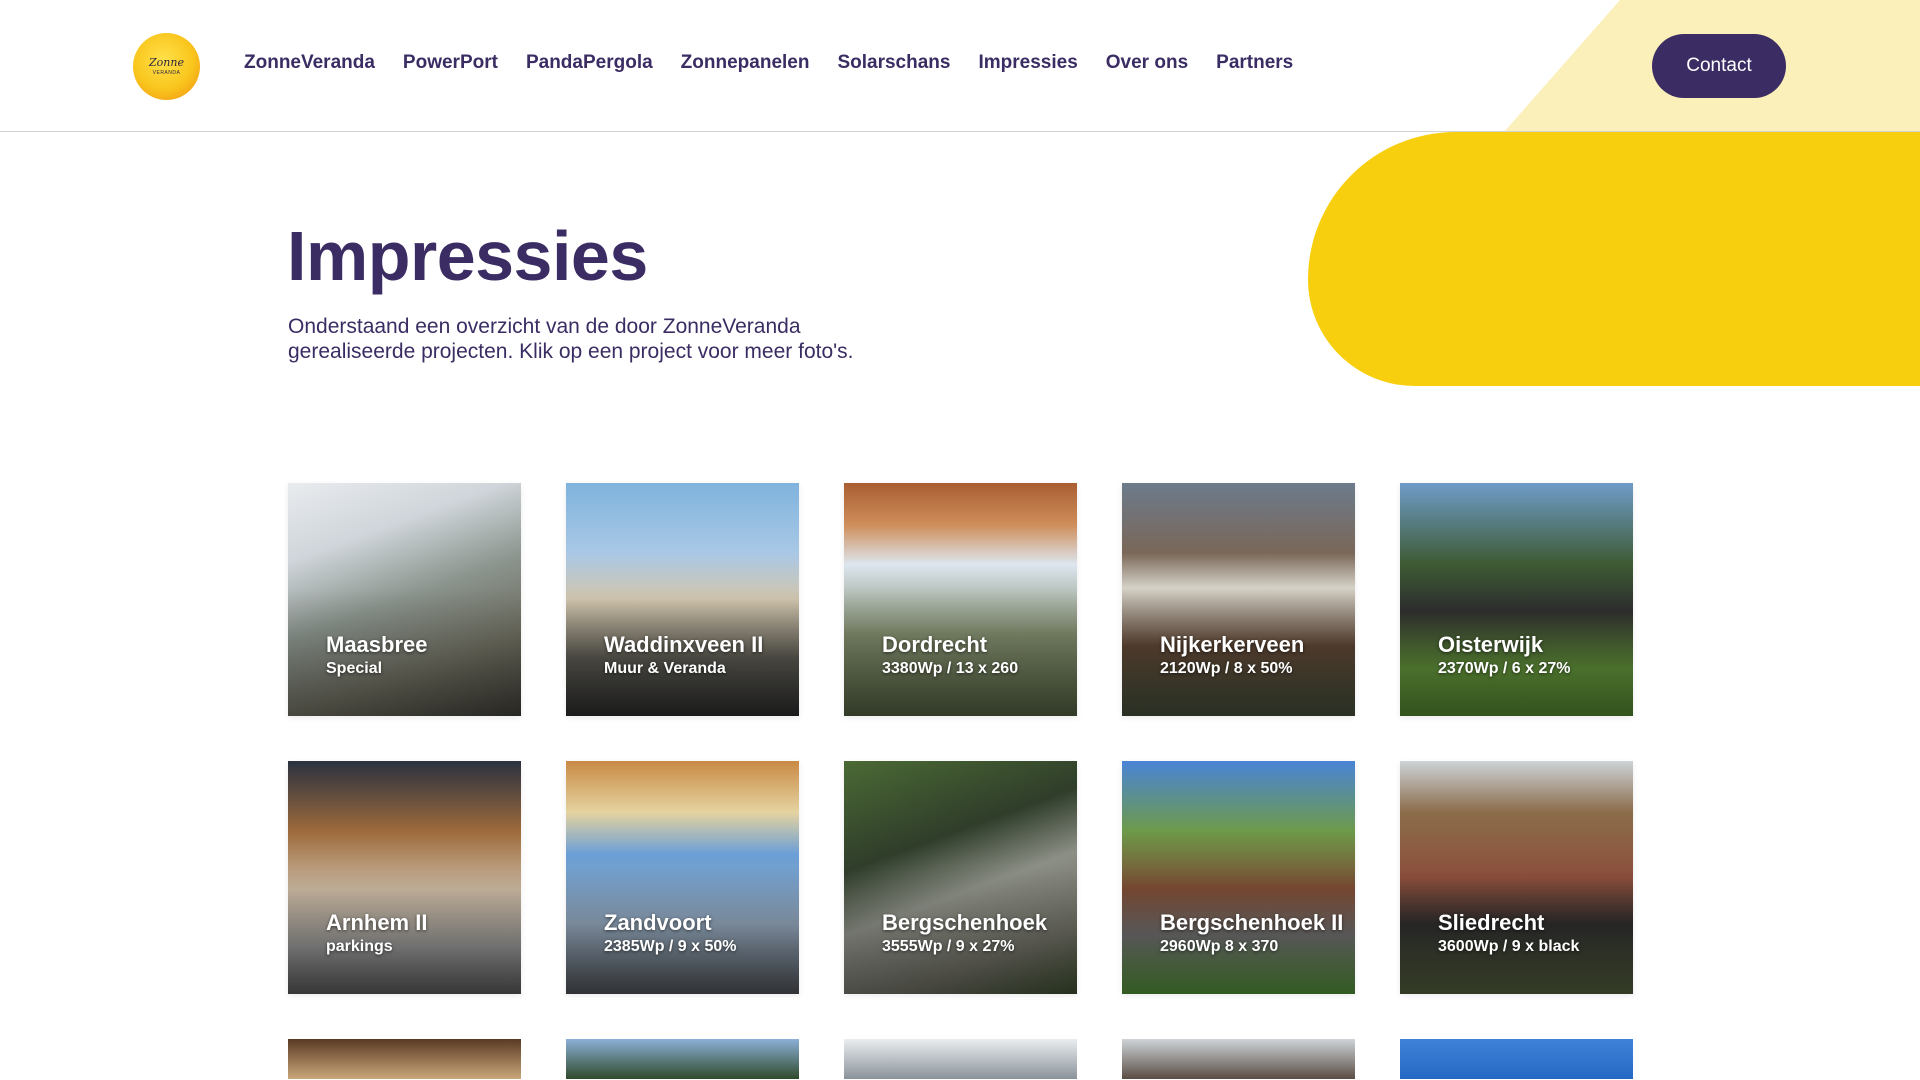 This screenshot has height=1080, width=1920. Describe the element at coordinates (1614, 259) in the screenshot. I see `background-shape-yellow` at that location.